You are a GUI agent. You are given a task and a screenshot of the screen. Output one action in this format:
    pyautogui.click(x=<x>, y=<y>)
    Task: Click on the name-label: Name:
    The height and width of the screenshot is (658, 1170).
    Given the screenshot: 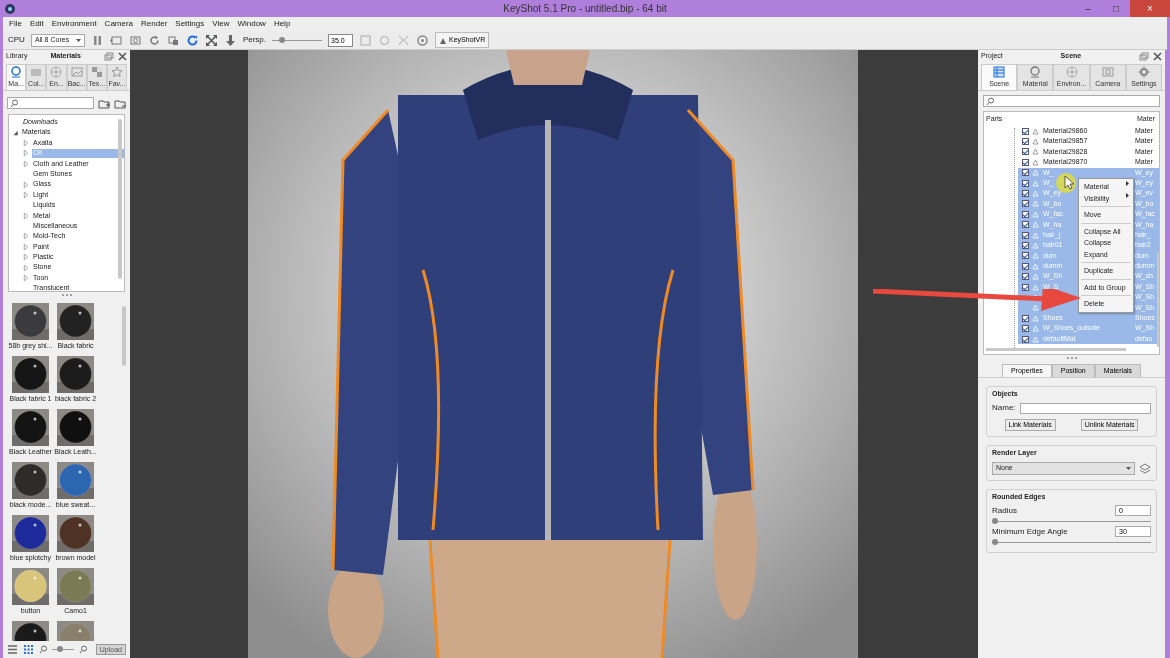 What is the action you would take?
    pyautogui.click(x=1004, y=408)
    